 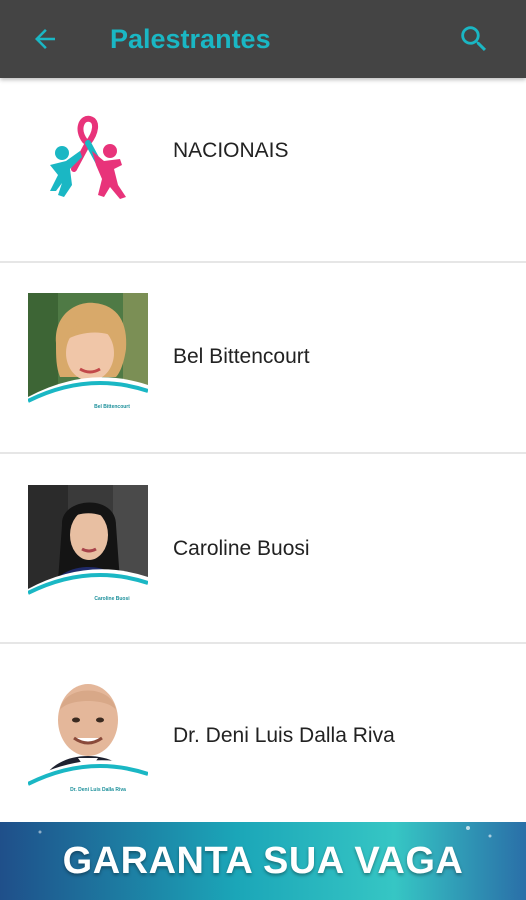 I want to click on promo-banner: GARANTA SUA VAGA, so click(x=263, y=861).